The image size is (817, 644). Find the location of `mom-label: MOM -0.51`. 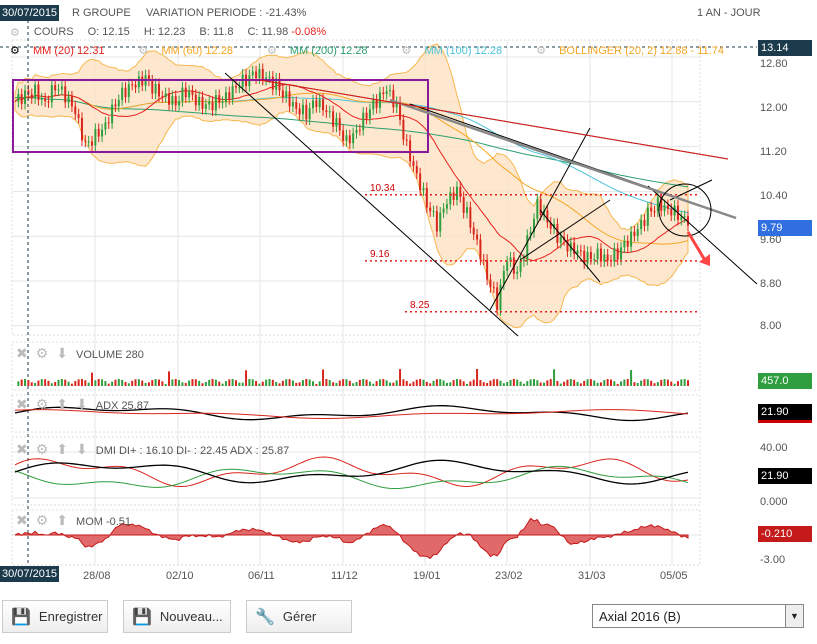

mom-label: MOM -0.51 is located at coordinates (104, 522).